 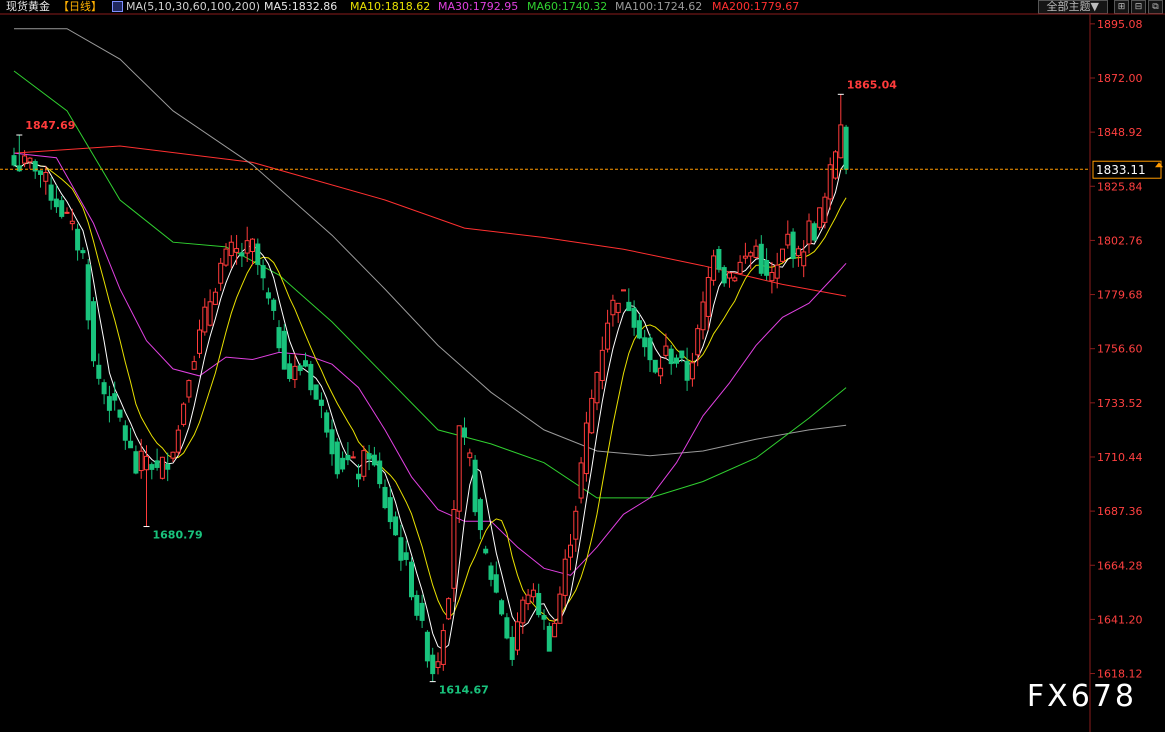 What do you see at coordinates (464, 690) in the screenshot?
I see `annotation-label: 1614.67` at bounding box center [464, 690].